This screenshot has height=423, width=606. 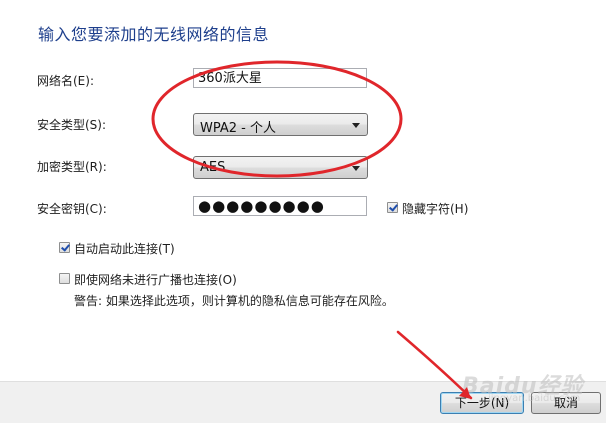 What do you see at coordinates (280, 167) in the screenshot?
I see `encryption-type-select: AES` at bounding box center [280, 167].